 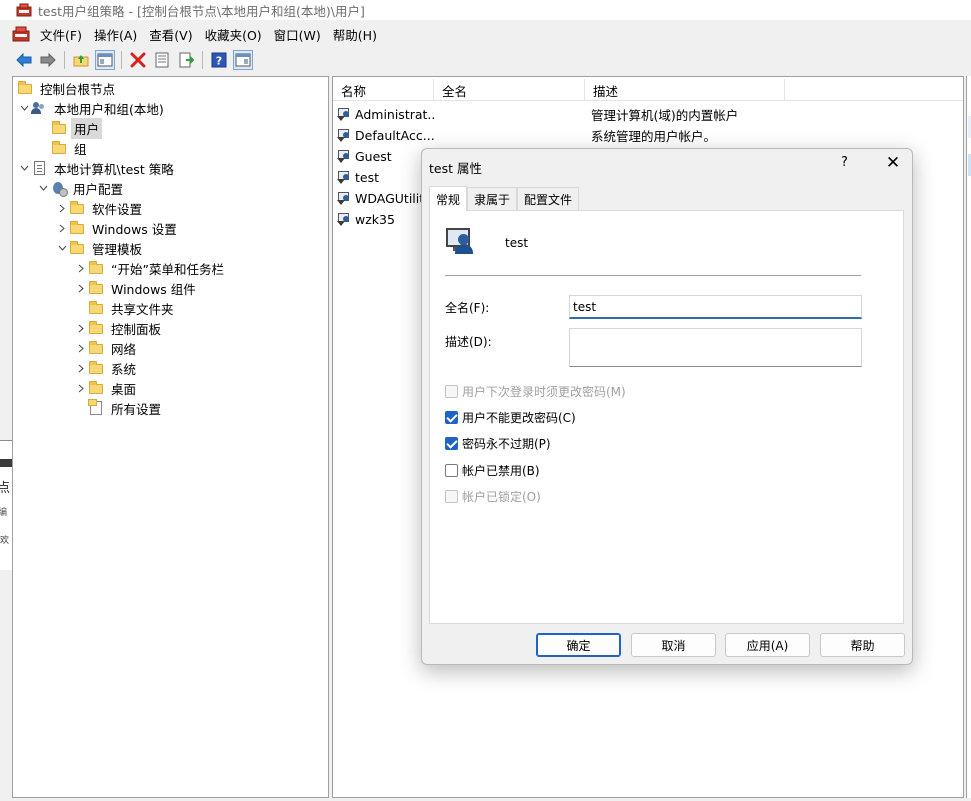 What do you see at coordinates (119, 328) in the screenshot?
I see `tree-node-control-panel: 控制面板` at bounding box center [119, 328].